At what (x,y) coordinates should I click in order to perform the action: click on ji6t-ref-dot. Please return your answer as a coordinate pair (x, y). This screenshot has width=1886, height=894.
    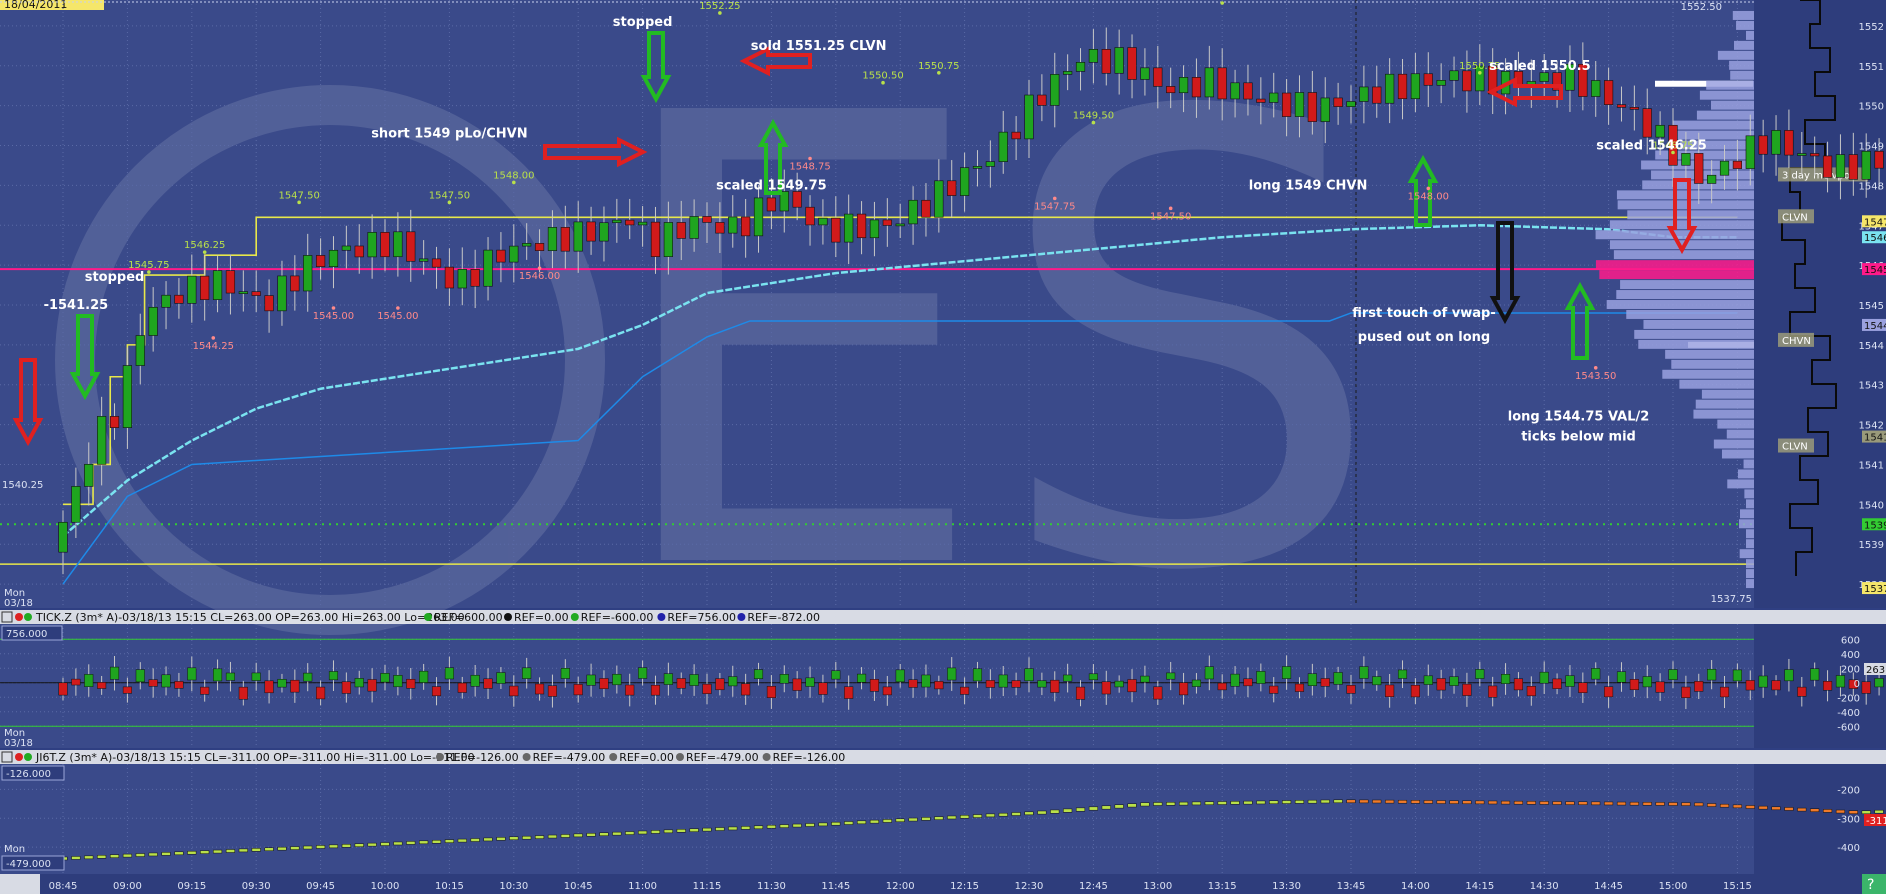
    Looking at the image, I should click on (440, 757).